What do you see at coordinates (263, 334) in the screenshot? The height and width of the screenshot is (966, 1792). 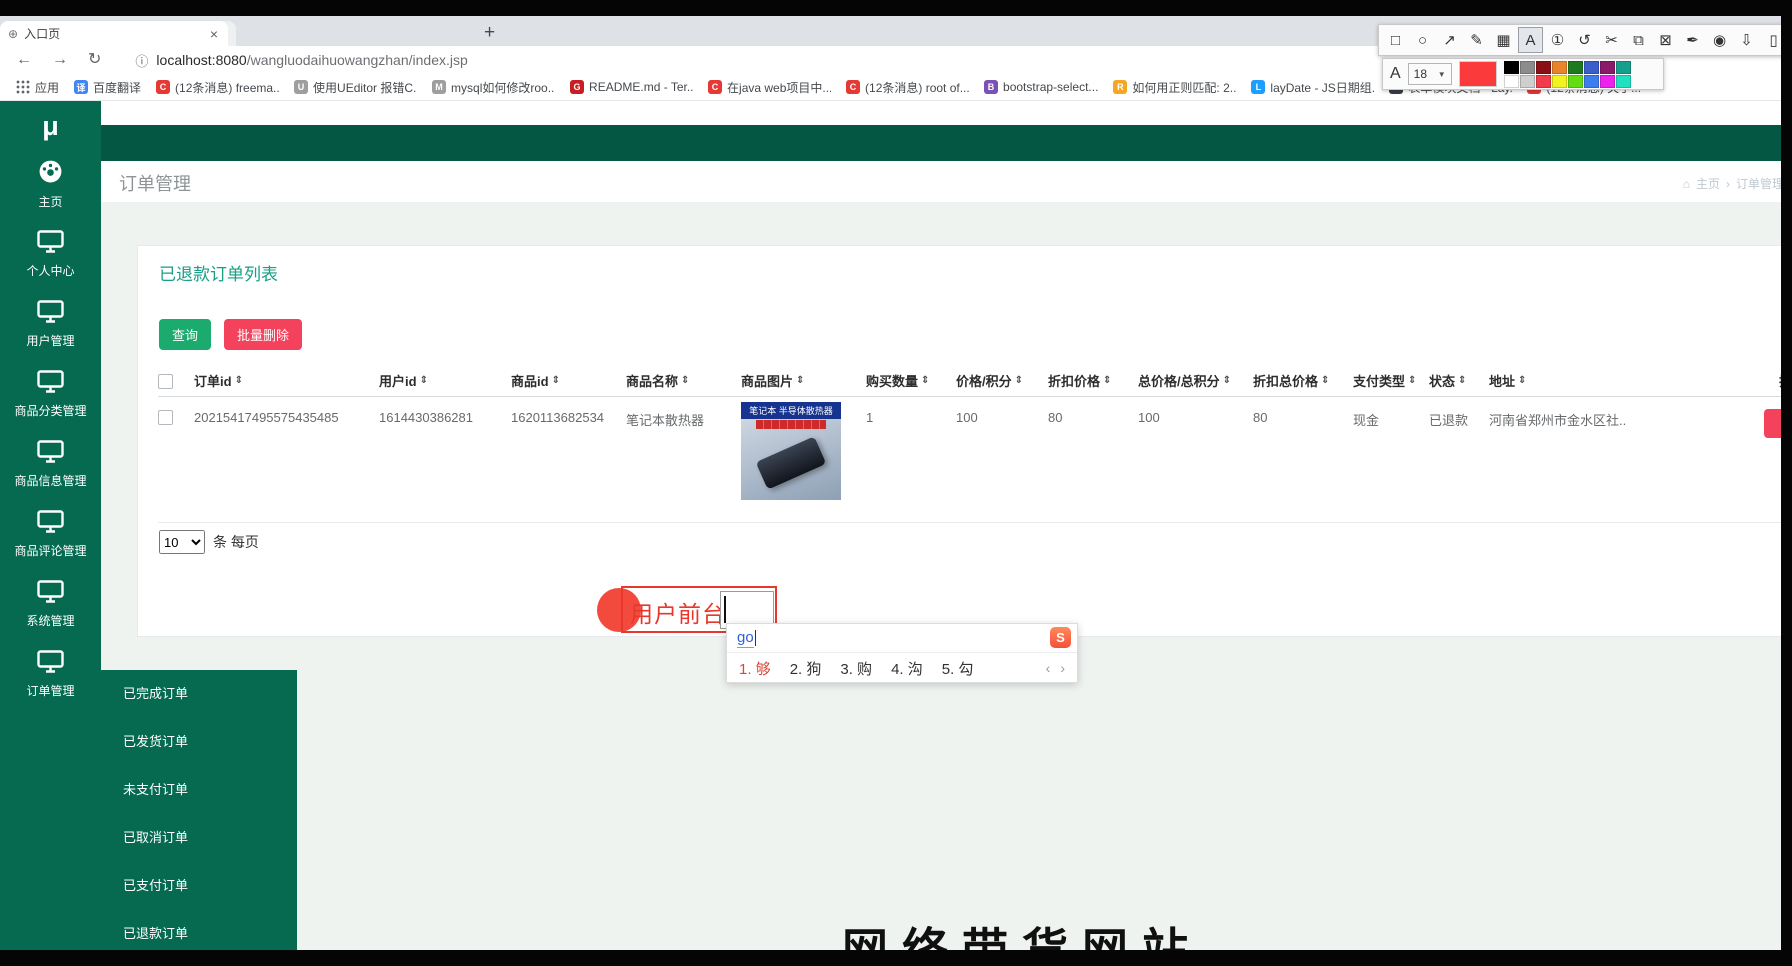 I see `batch-delete-button: 批量删除` at bounding box center [263, 334].